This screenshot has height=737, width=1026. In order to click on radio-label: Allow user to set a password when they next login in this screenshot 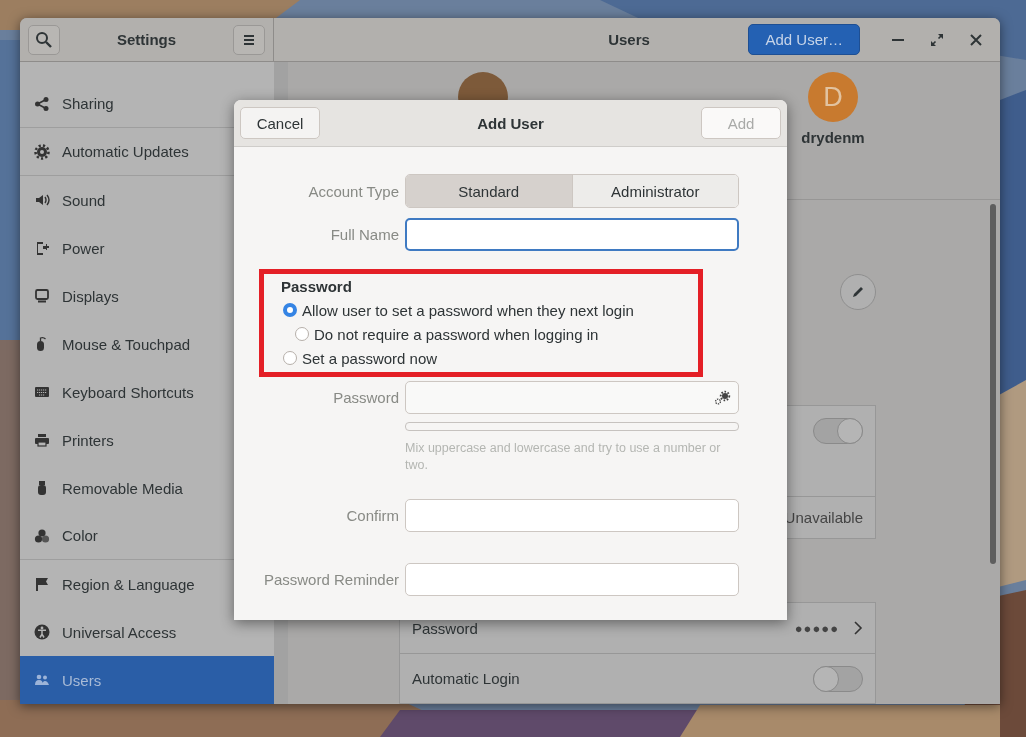, I will do `click(468, 310)`.